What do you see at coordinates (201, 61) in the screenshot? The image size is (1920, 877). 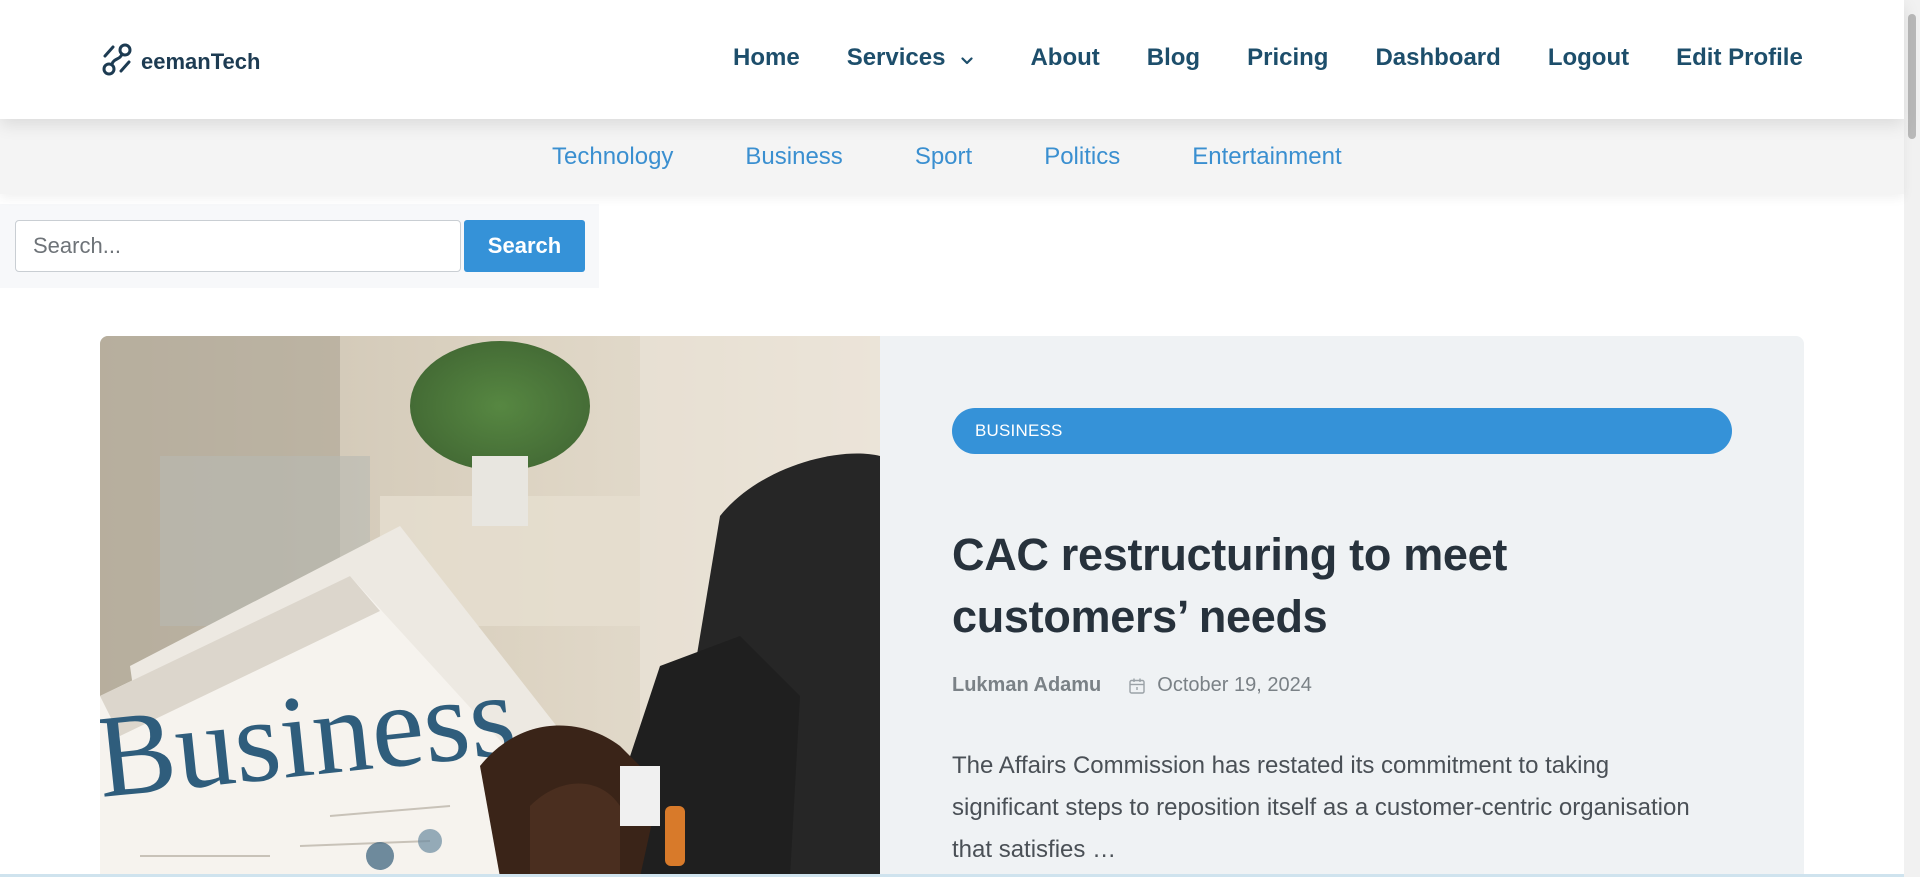 I see `brand-name: eemanTech` at bounding box center [201, 61].